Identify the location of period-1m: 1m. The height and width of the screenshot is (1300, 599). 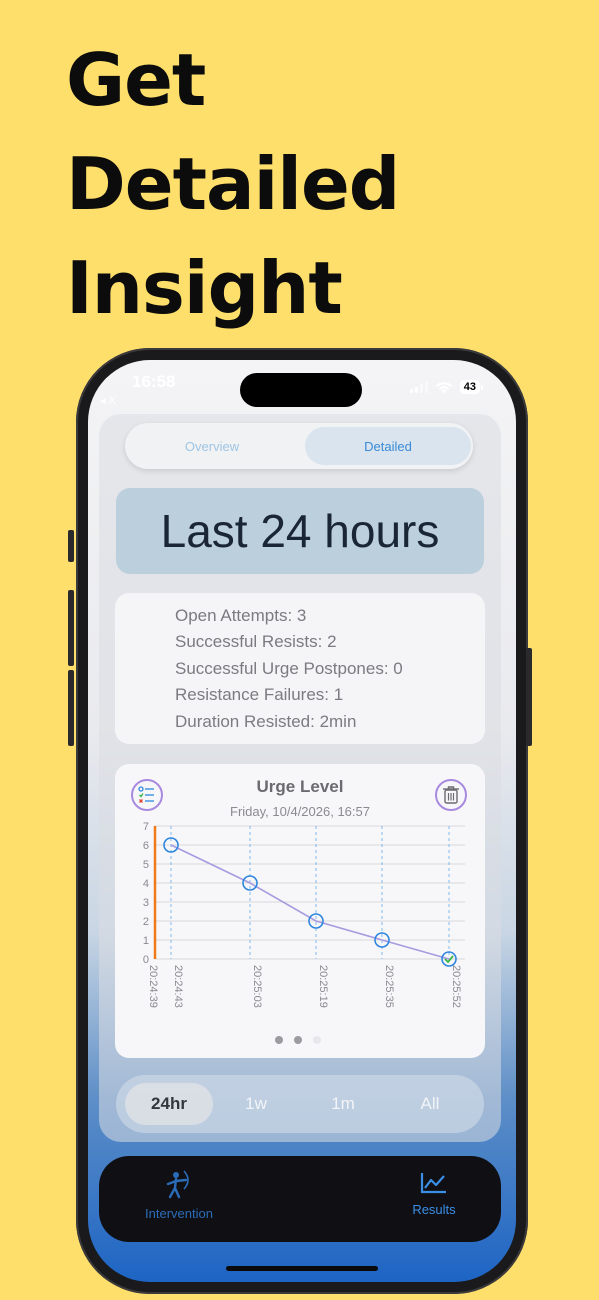
(343, 1104).